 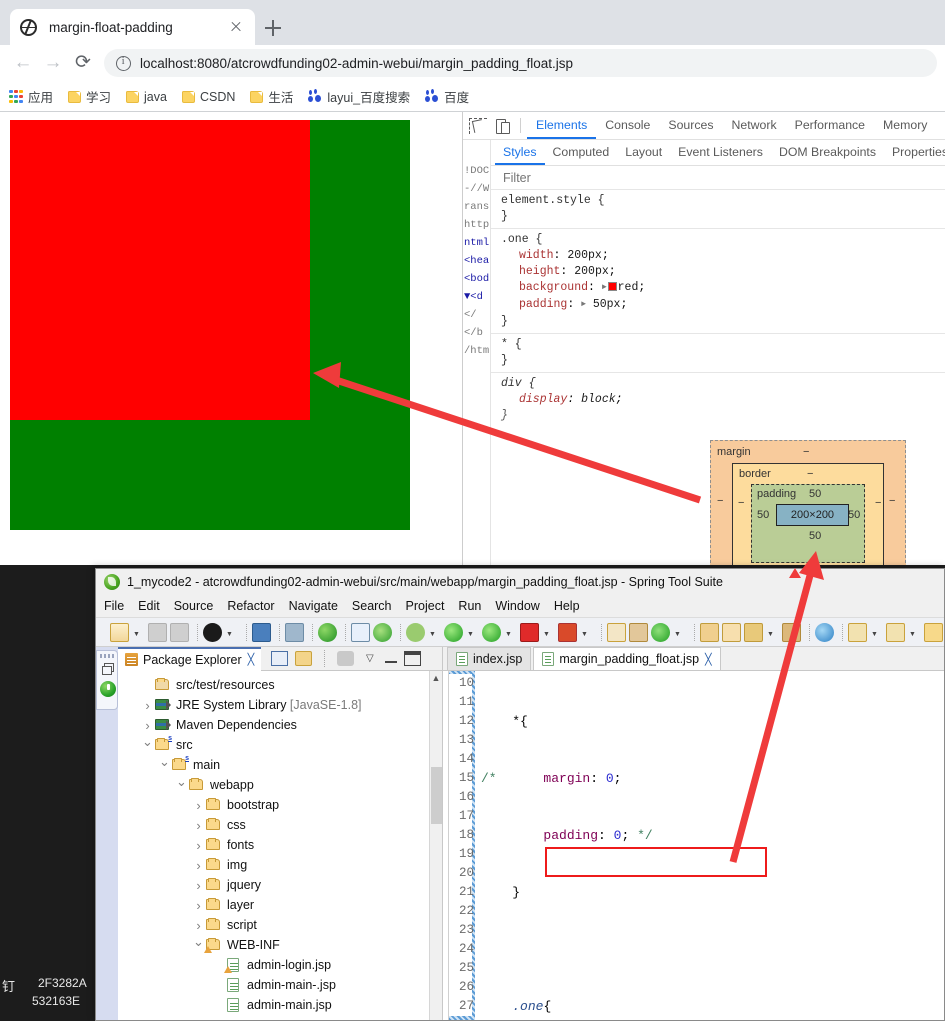 What do you see at coordinates (280, 825) in the screenshot?
I see `tree-item-css: css` at bounding box center [280, 825].